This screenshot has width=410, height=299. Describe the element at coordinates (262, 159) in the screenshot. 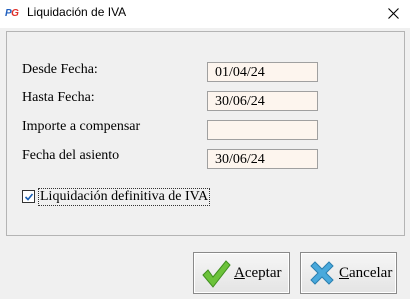

I see `fecha-asiento-input: 30/06/24` at that location.